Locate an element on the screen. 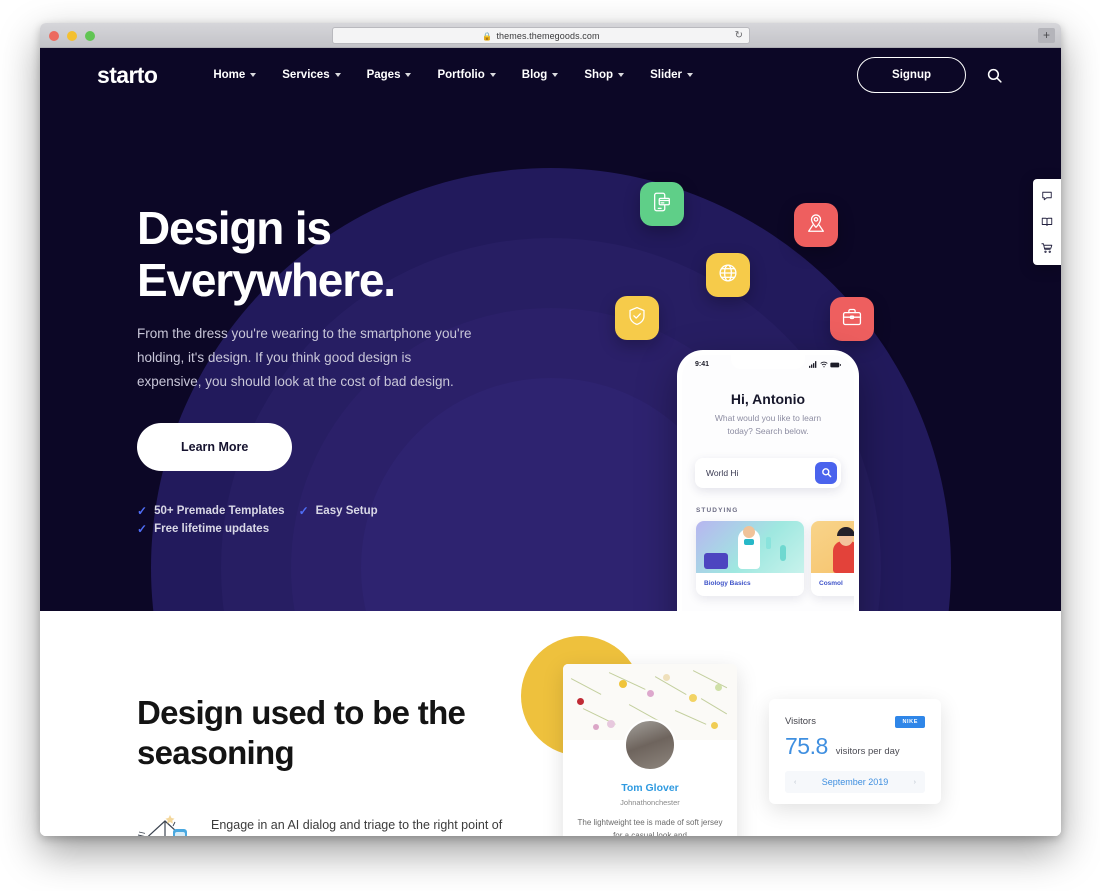  mobile-payment-icon is located at coordinates (662, 204).